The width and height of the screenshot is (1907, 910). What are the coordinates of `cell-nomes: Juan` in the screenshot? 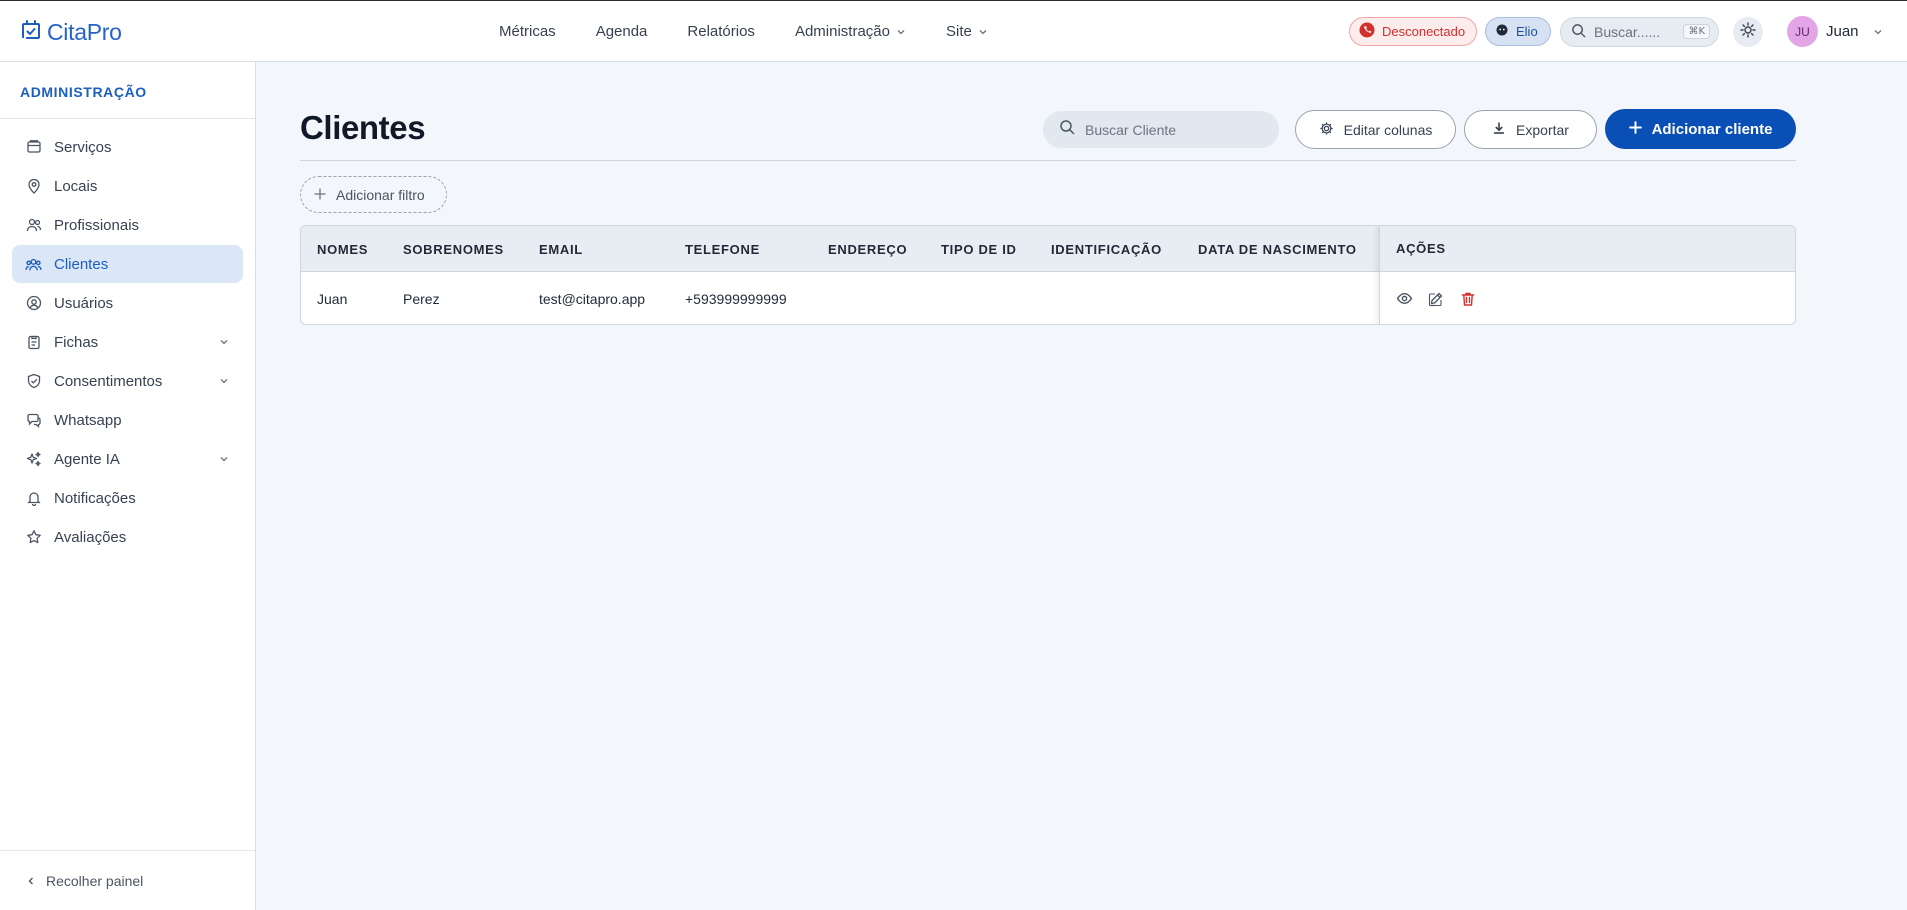 It's located at (332, 298).